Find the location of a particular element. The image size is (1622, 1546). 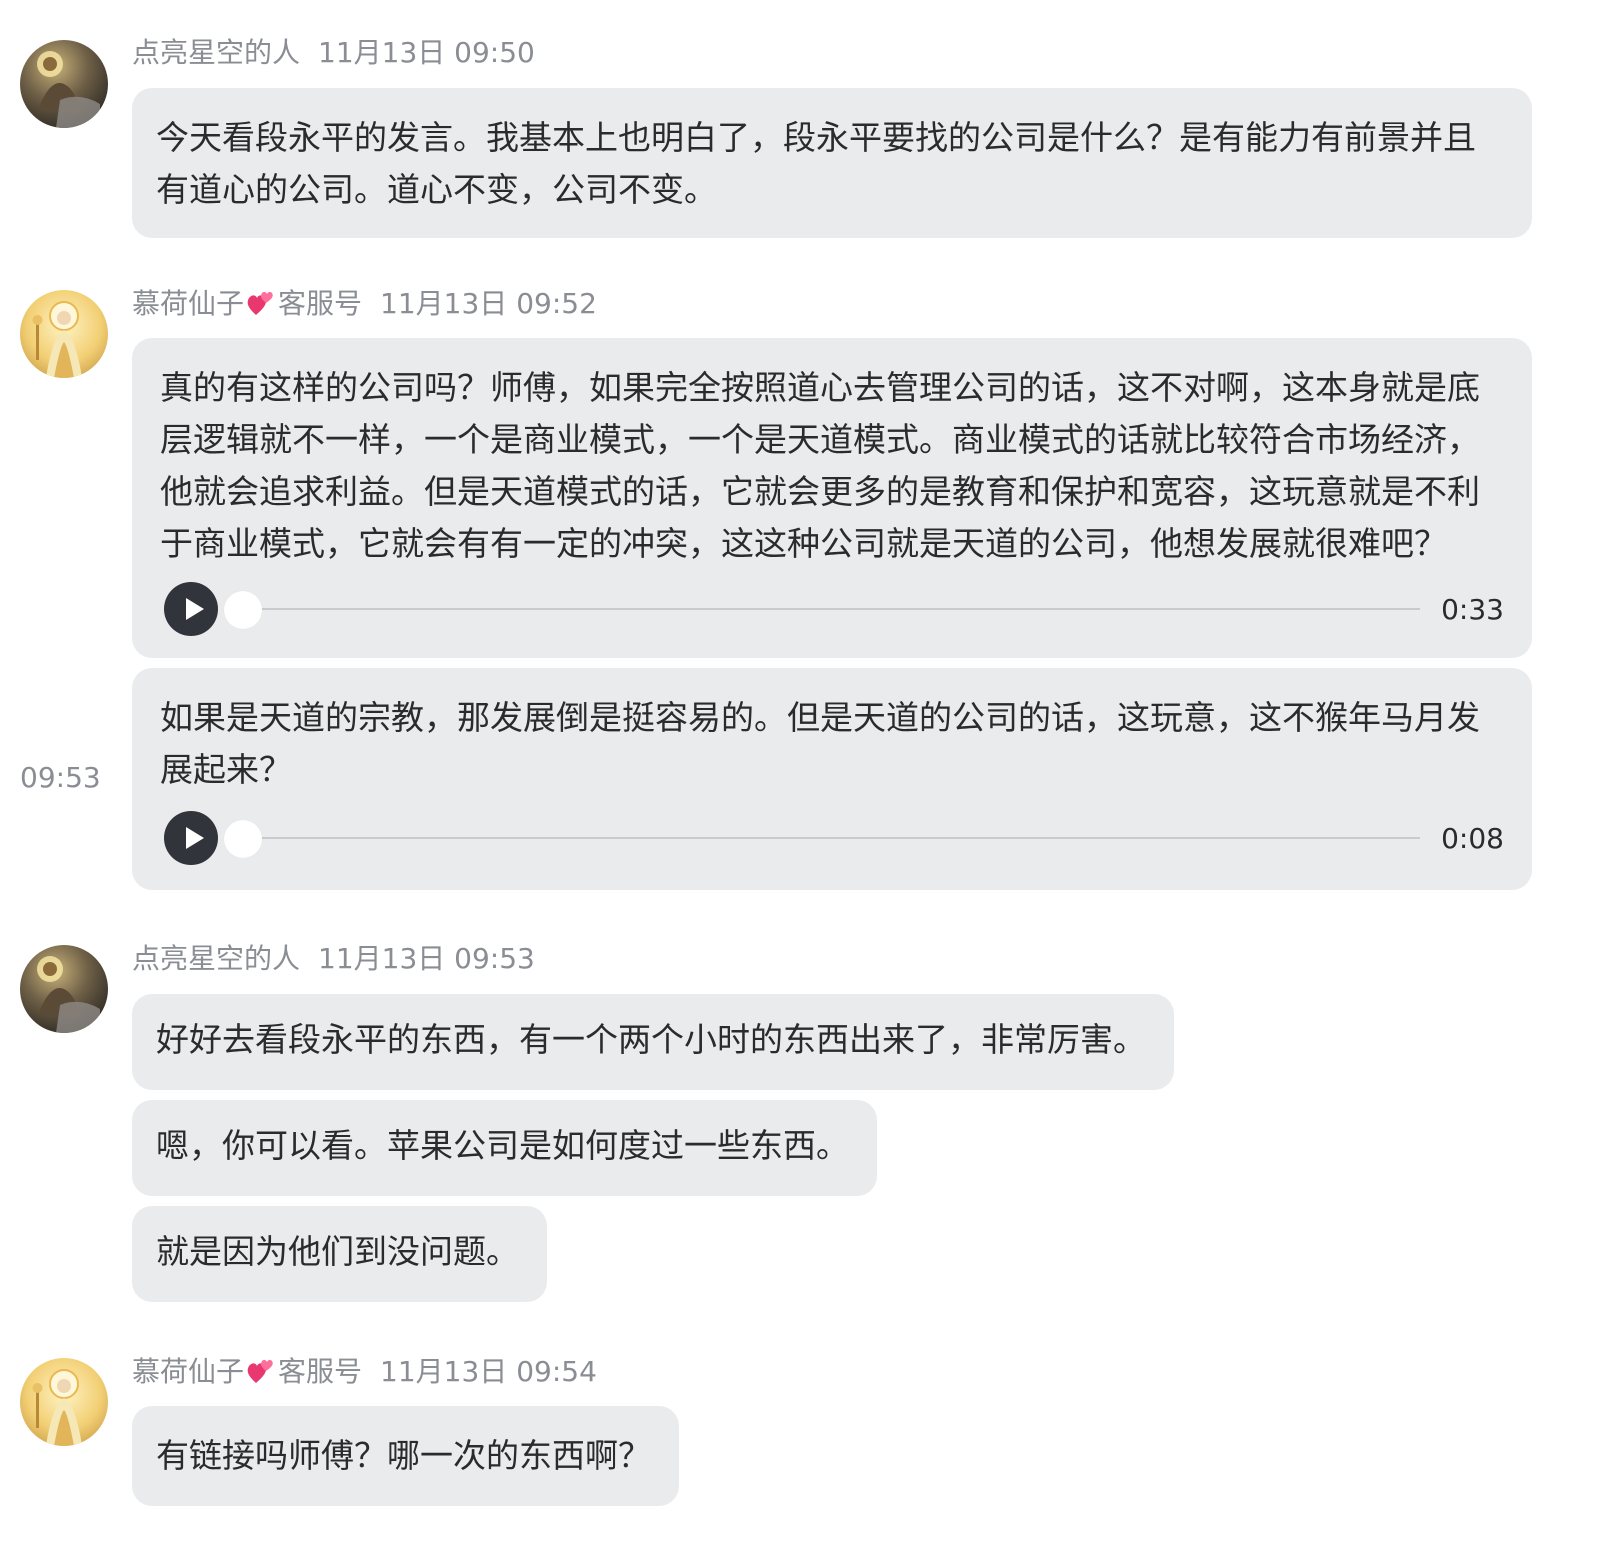

message-timestamp: 11月13日 09:53 is located at coordinates (426, 958).